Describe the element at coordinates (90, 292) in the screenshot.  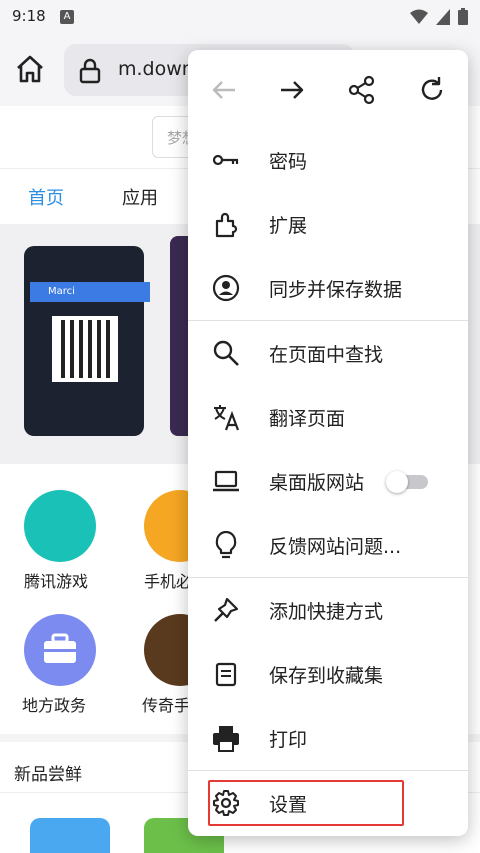
I see `banner-name: Marci` at that location.